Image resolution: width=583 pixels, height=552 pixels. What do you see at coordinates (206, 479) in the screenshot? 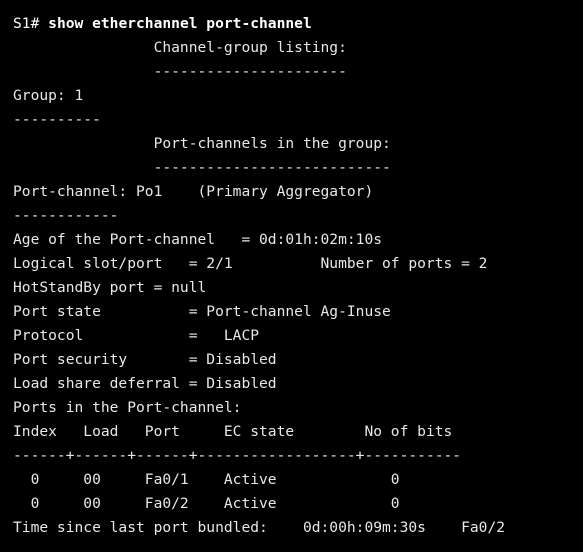
I see `ports-table-row: 0 00 Fa0/1 Active 0` at bounding box center [206, 479].